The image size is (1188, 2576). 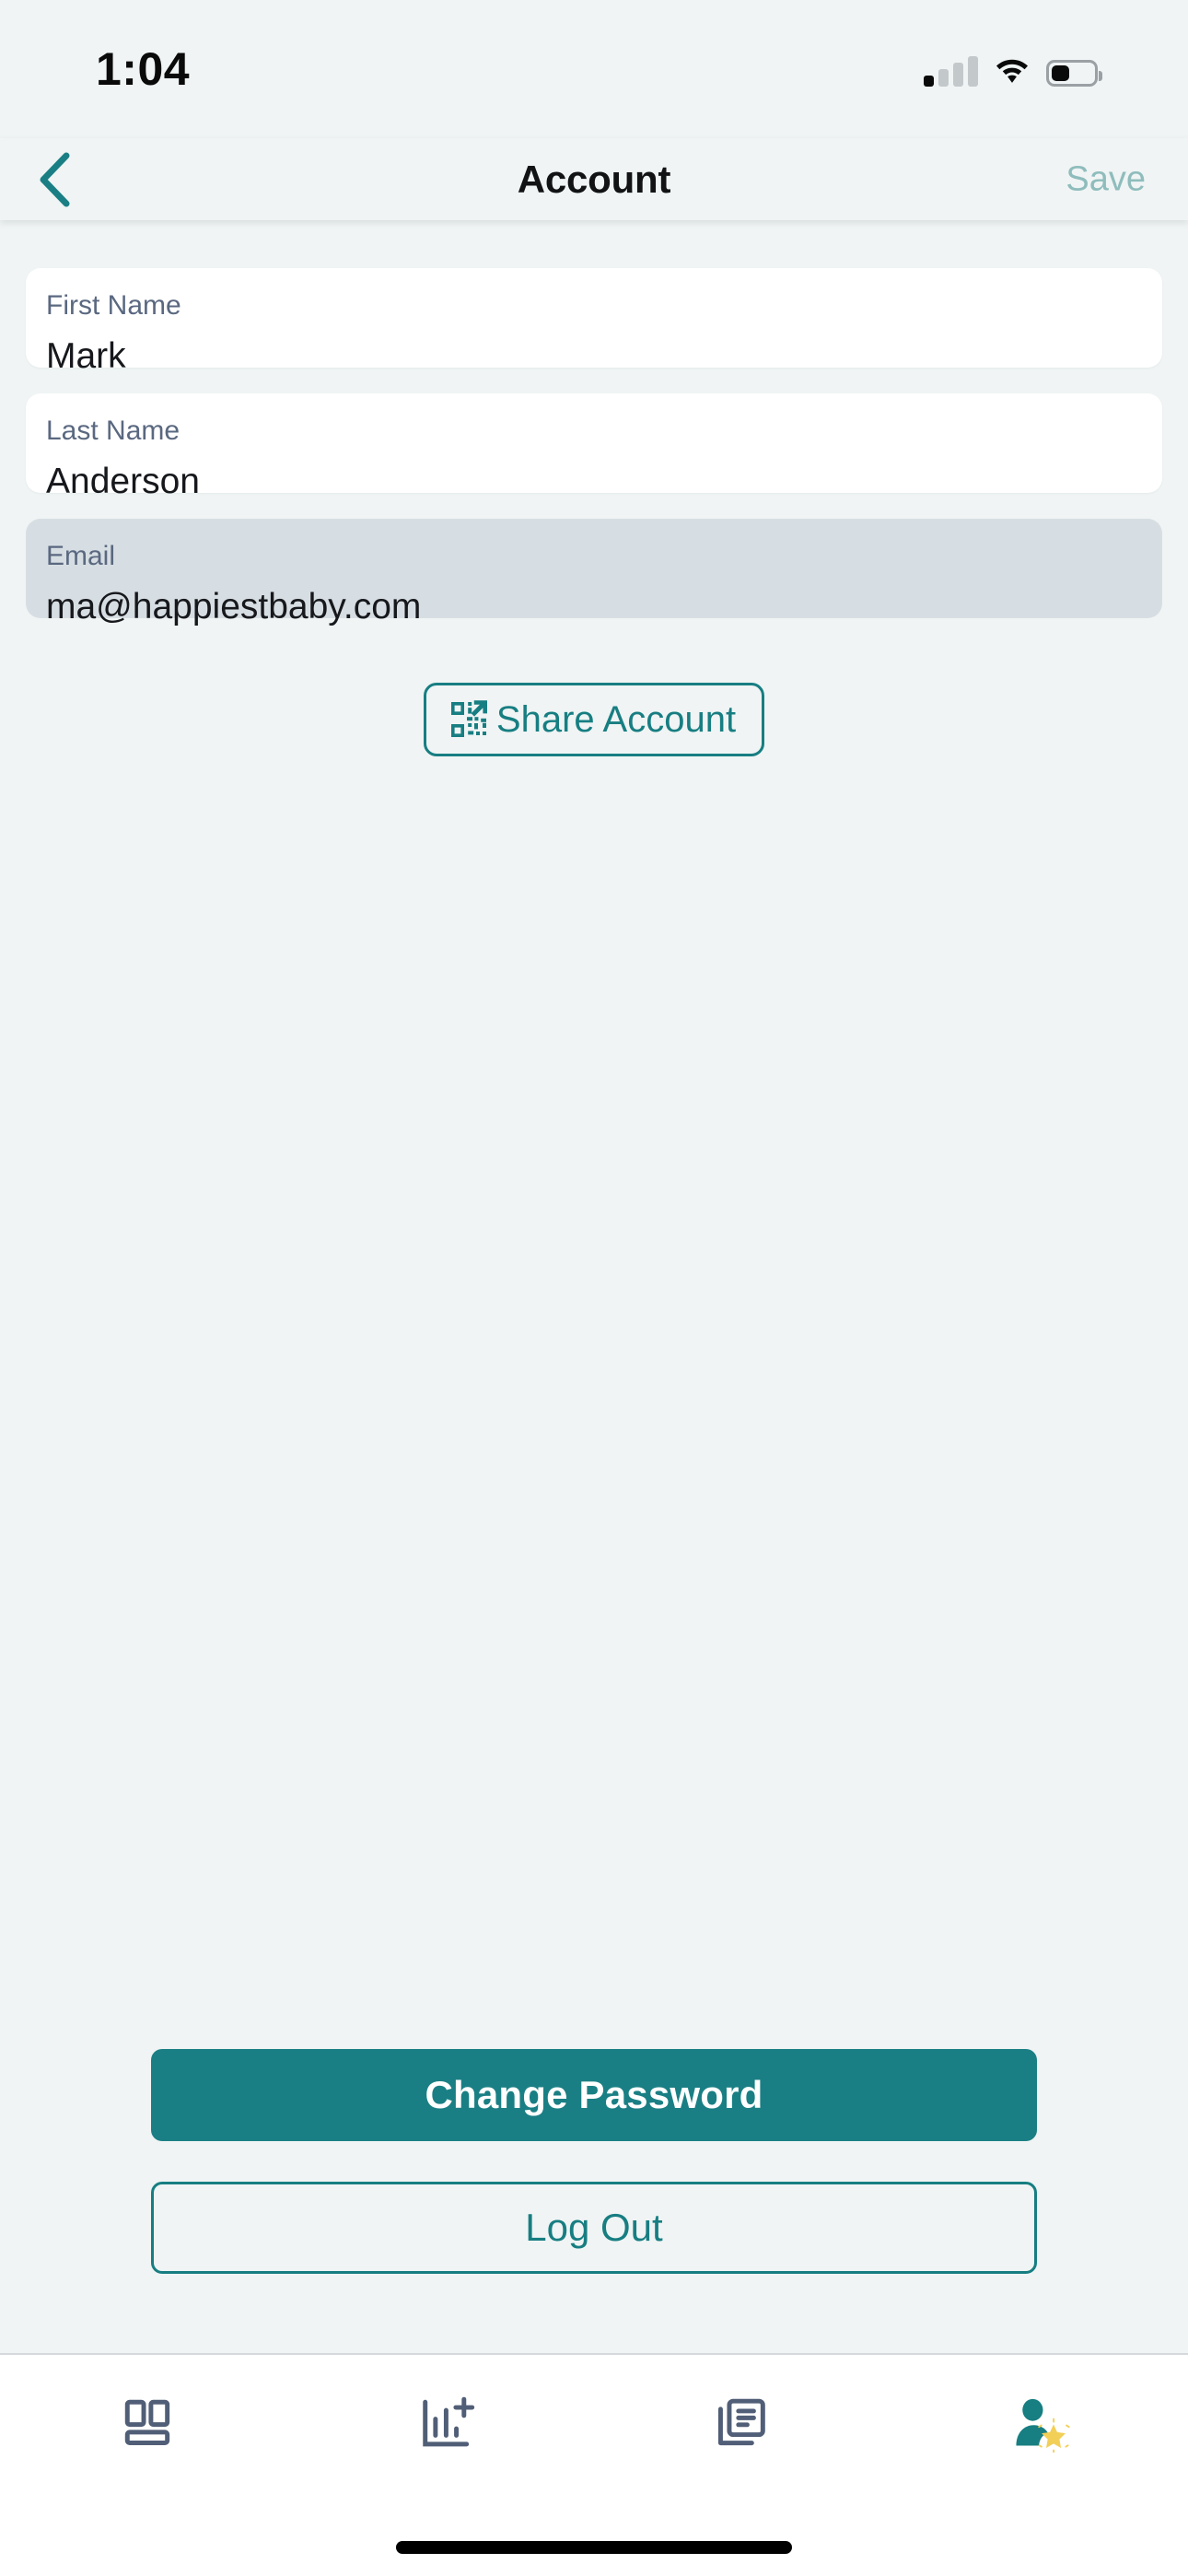 I want to click on share-account-button: Share Account, so click(x=594, y=720).